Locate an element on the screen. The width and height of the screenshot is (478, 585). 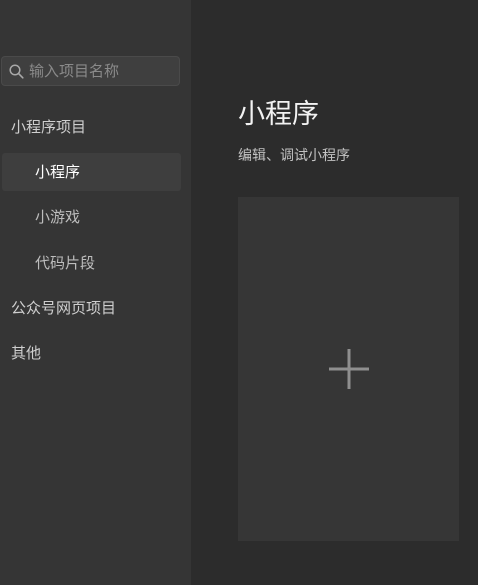
sidebar-item-minigame: 小游戏 is located at coordinates (90, 217).